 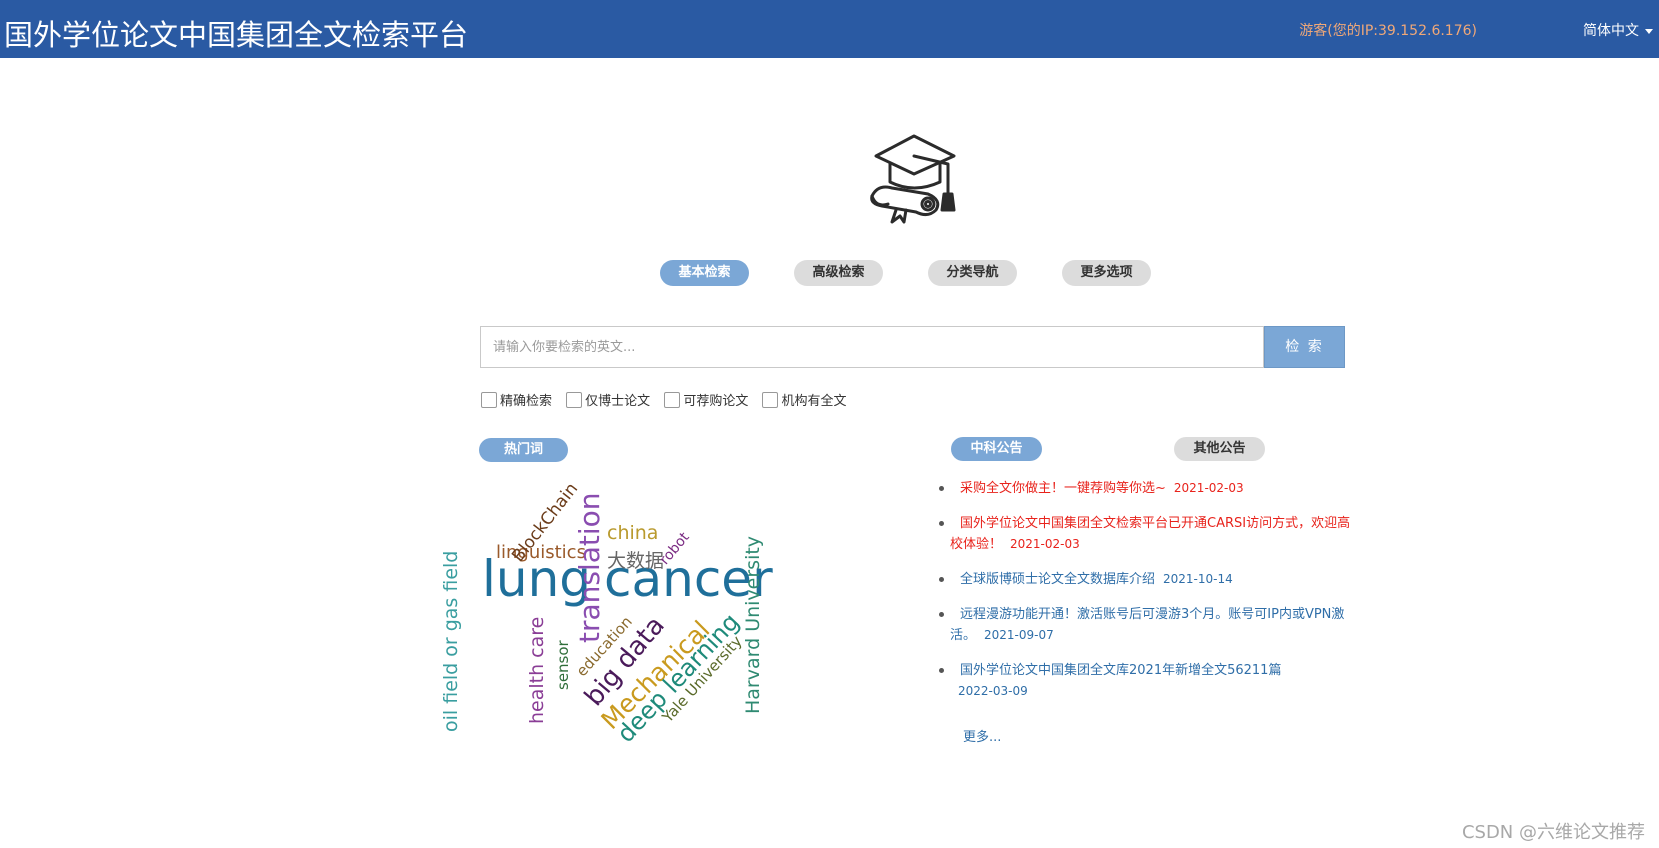 What do you see at coordinates (913, 179) in the screenshot?
I see `graduation-cap-icon` at bounding box center [913, 179].